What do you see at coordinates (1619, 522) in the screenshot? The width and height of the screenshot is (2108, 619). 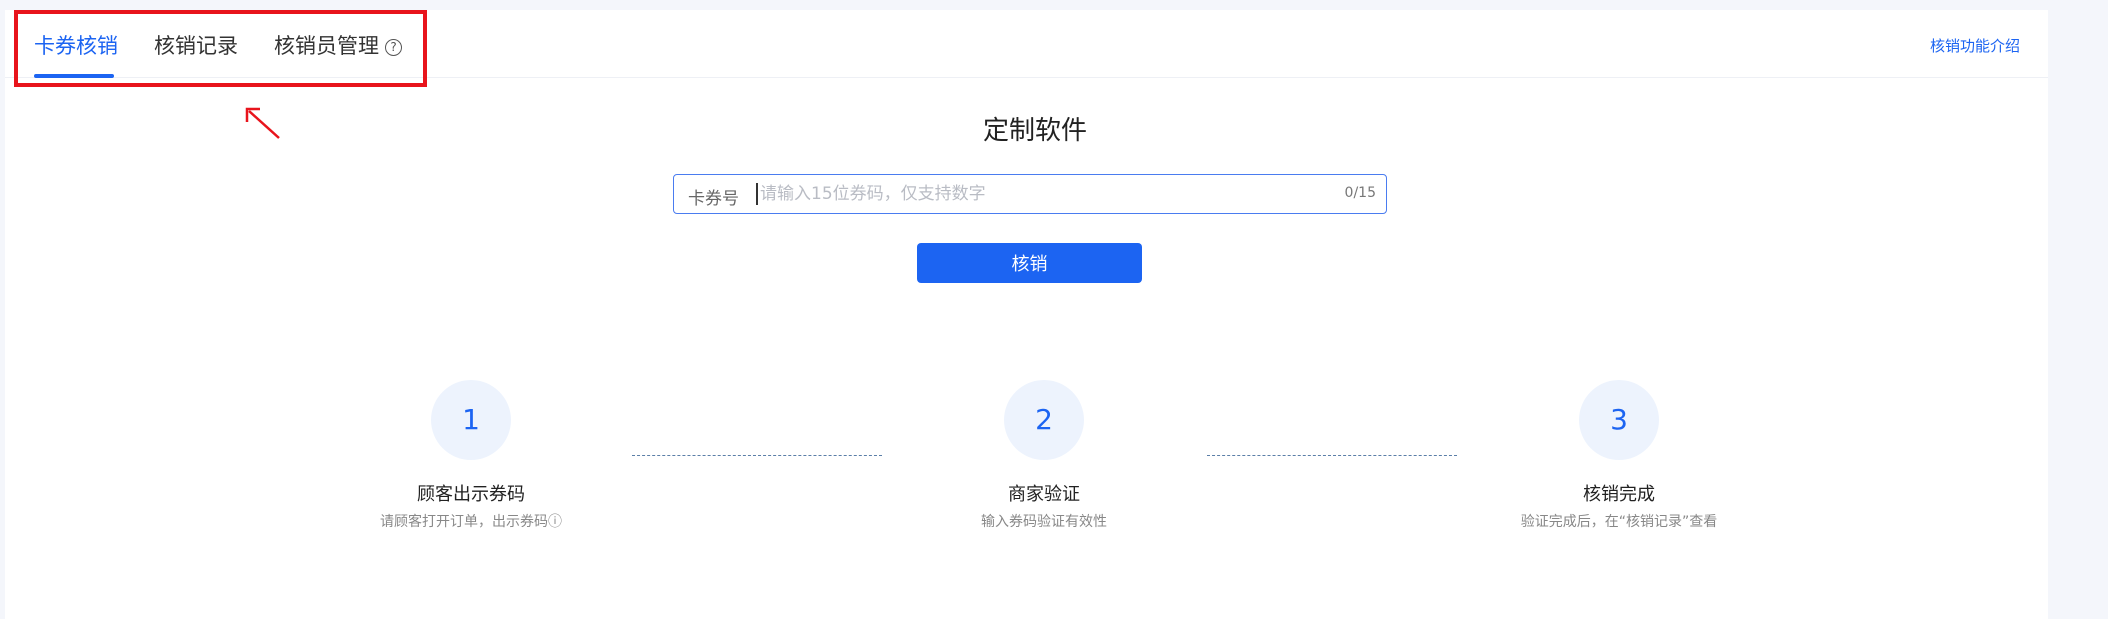 I see `step-3-desc: 验证完成后，在“核销记录”查看` at bounding box center [1619, 522].